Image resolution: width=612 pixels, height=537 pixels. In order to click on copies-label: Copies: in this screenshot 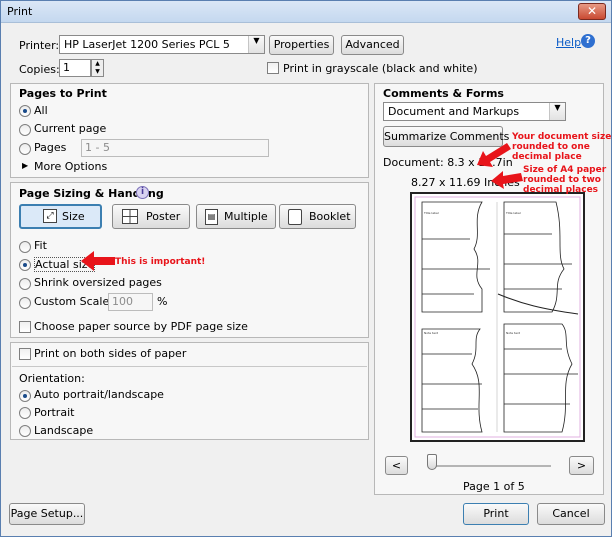, I will do `click(39, 69)`.